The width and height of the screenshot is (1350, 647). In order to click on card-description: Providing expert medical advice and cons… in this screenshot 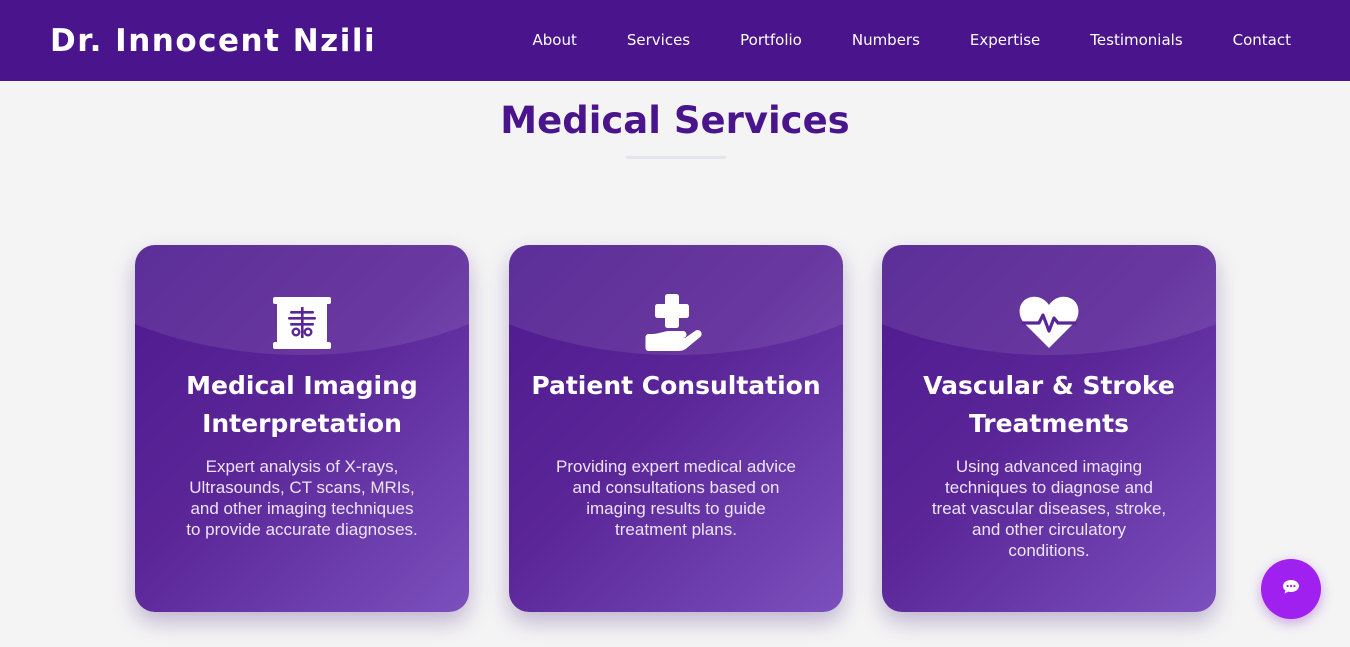, I will do `click(676, 498)`.